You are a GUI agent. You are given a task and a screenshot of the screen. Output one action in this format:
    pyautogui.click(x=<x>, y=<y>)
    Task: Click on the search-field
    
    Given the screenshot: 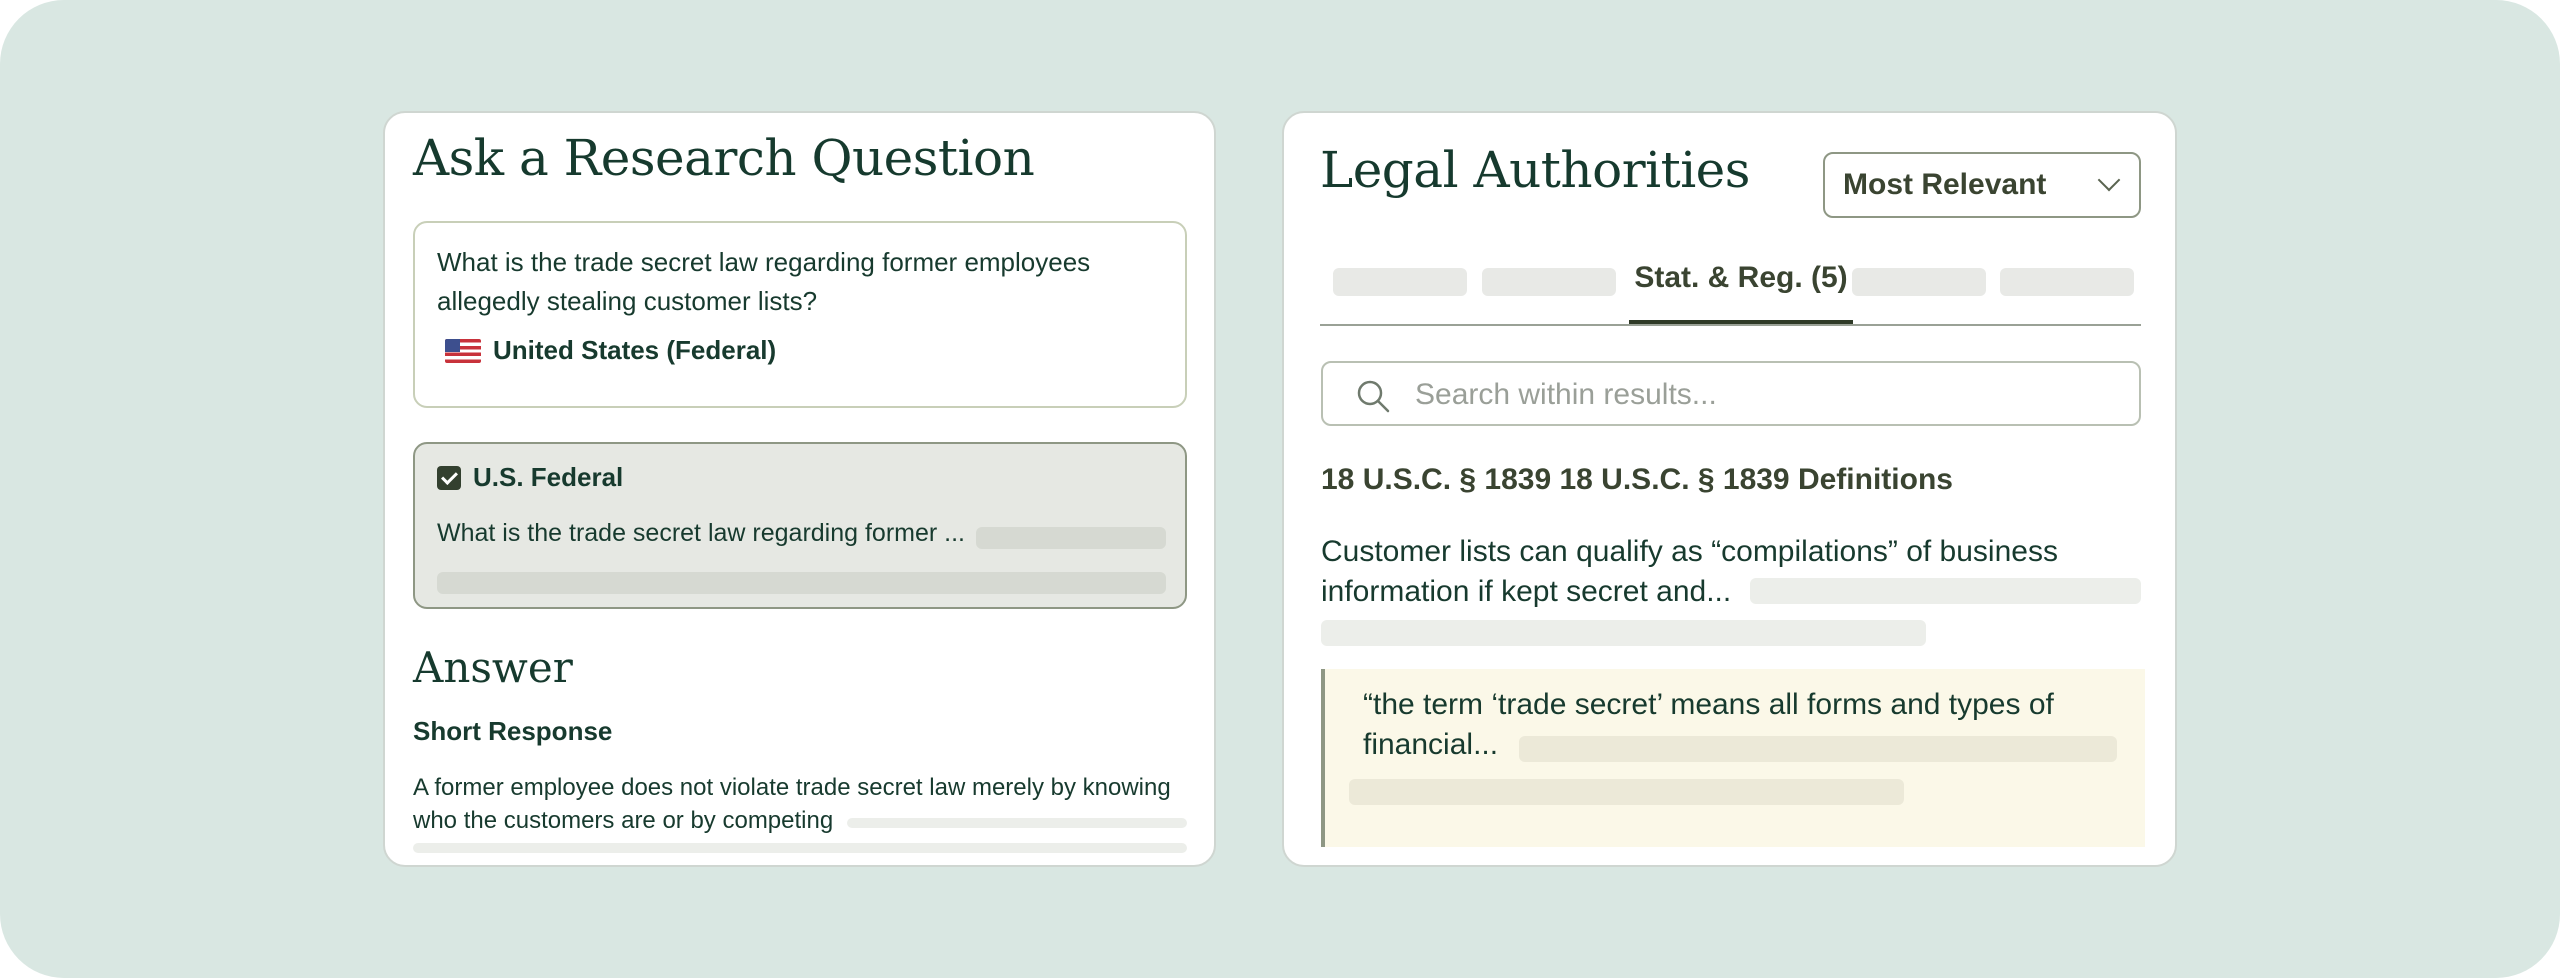 What is the action you would take?
    pyautogui.click(x=1731, y=393)
    